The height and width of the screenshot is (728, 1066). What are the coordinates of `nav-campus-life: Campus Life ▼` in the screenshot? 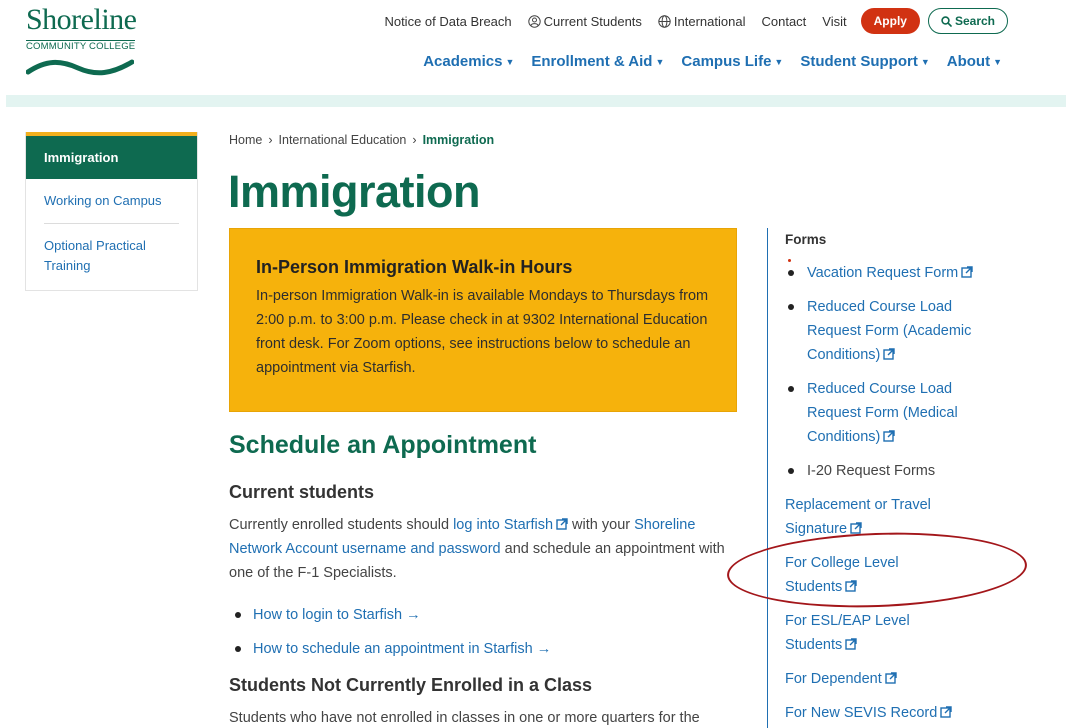 It's located at (732, 61).